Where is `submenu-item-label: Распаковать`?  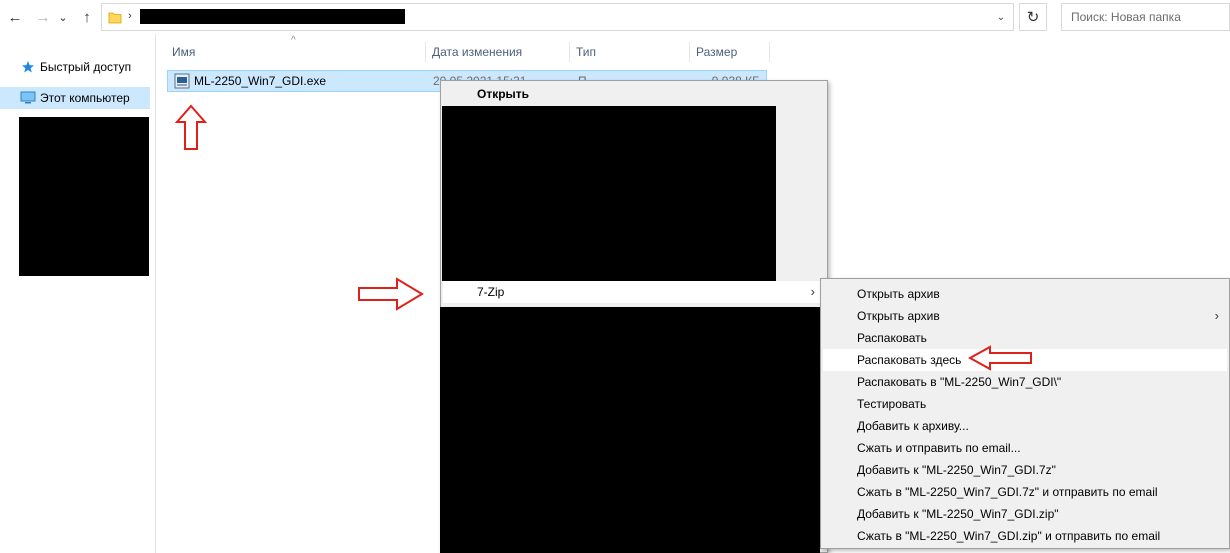 submenu-item-label: Распаковать is located at coordinates (892, 338).